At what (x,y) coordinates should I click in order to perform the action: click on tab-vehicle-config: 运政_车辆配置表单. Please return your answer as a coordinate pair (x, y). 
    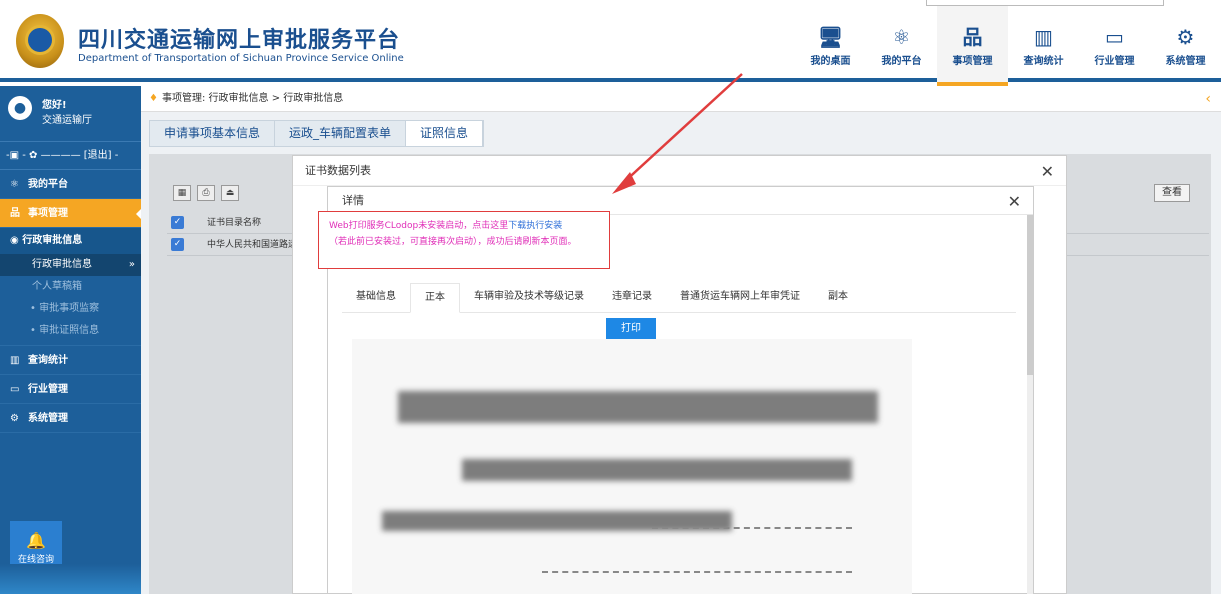
    Looking at the image, I should click on (341, 133).